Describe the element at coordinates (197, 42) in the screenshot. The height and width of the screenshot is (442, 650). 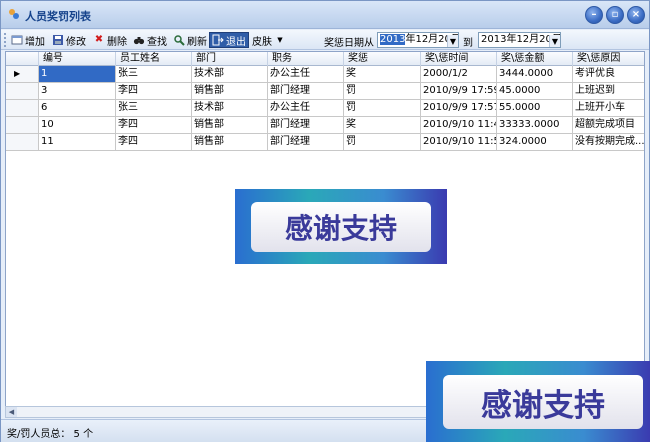
I see `refresh-label: 刷新` at that location.